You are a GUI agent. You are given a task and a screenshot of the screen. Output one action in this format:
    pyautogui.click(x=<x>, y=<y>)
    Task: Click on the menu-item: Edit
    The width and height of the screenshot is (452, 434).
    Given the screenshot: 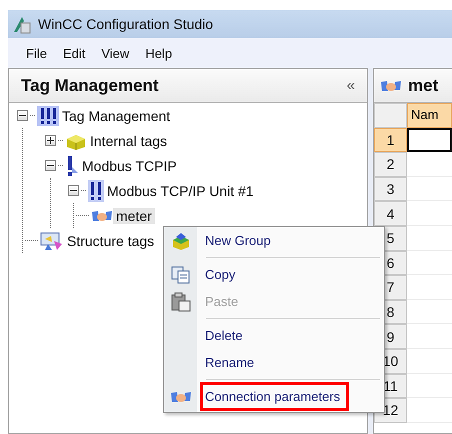 What is the action you would take?
    pyautogui.click(x=74, y=53)
    